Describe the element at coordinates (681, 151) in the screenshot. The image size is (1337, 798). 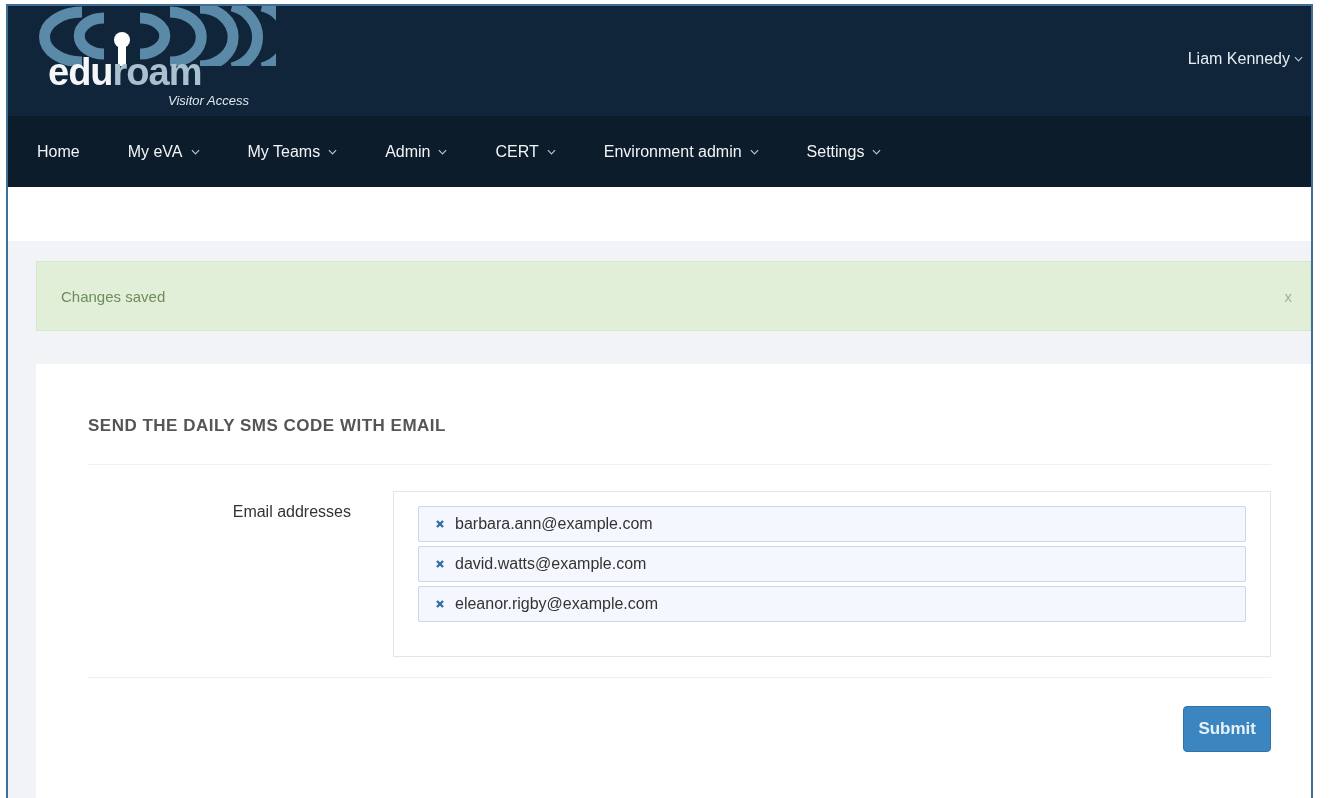
I see `nav-menu: Environment admin` at that location.